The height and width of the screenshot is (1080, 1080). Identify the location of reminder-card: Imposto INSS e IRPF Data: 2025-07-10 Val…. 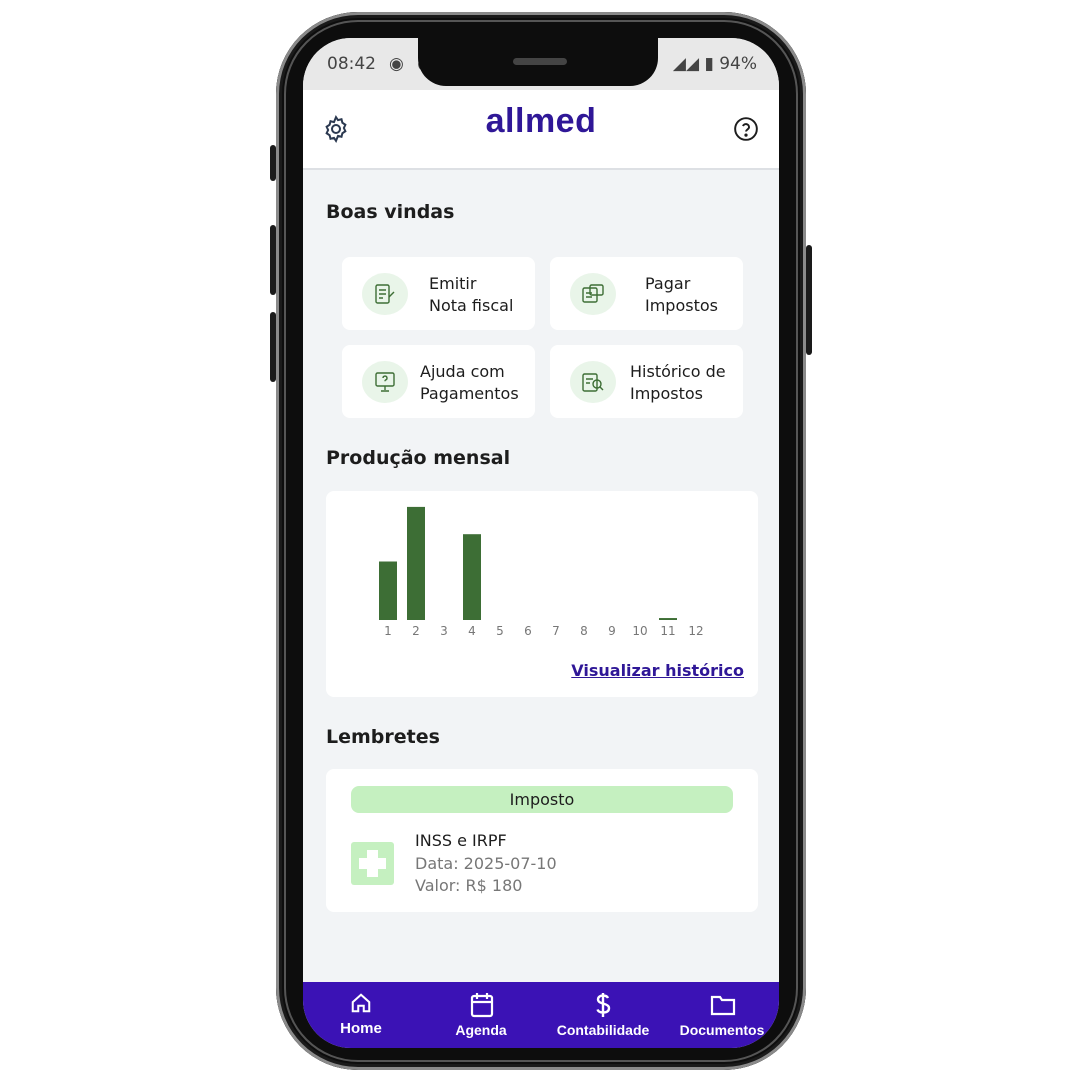
(542, 840).